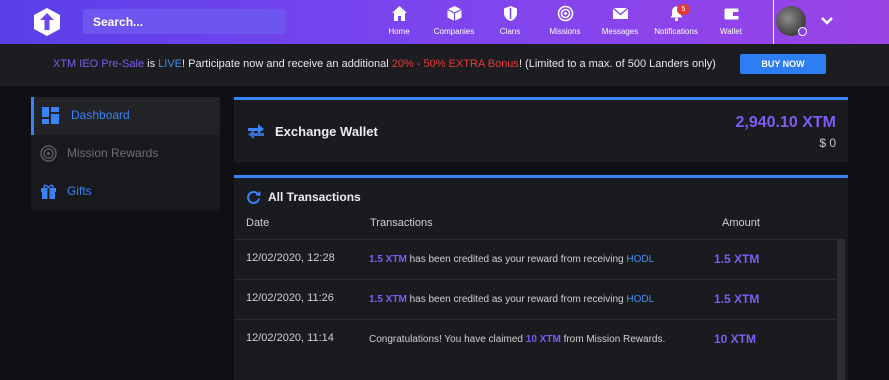  I want to click on sidebar-item-dashboard: Dashboard, so click(125, 116).